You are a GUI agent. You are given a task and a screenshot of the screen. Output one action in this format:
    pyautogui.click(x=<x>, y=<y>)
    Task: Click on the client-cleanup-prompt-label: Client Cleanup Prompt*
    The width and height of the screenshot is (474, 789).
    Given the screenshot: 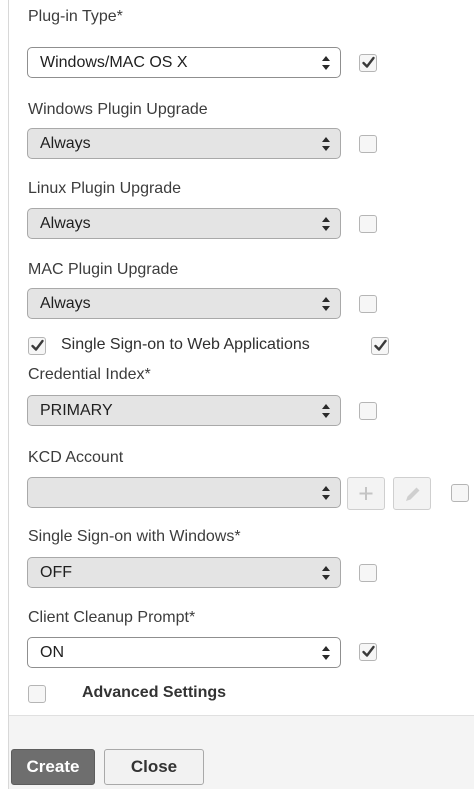 What is the action you would take?
    pyautogui.click(x=112, y=617)
    